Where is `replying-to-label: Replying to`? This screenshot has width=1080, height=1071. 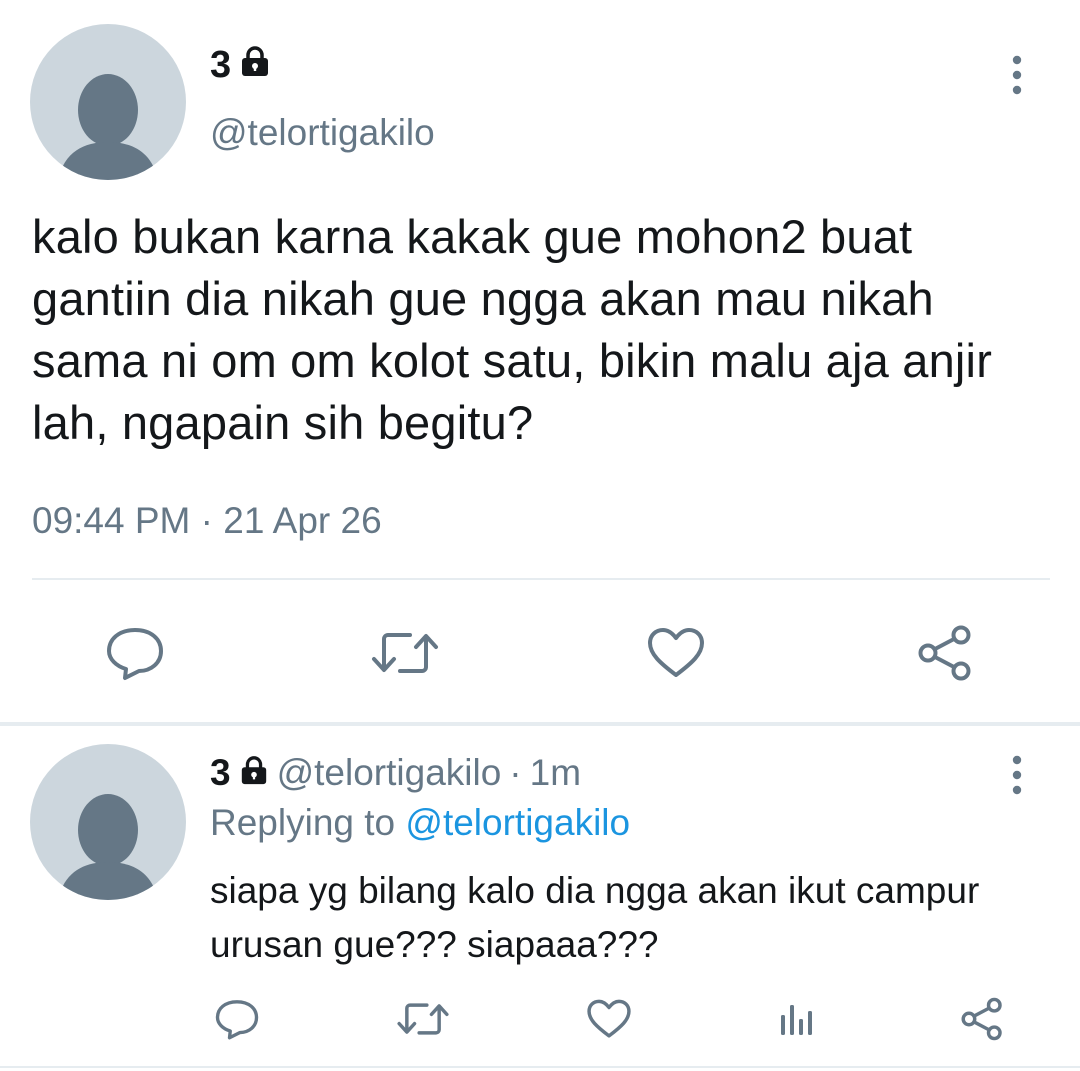 replying-to-label: Replying to is located at coordinates (303, 822).